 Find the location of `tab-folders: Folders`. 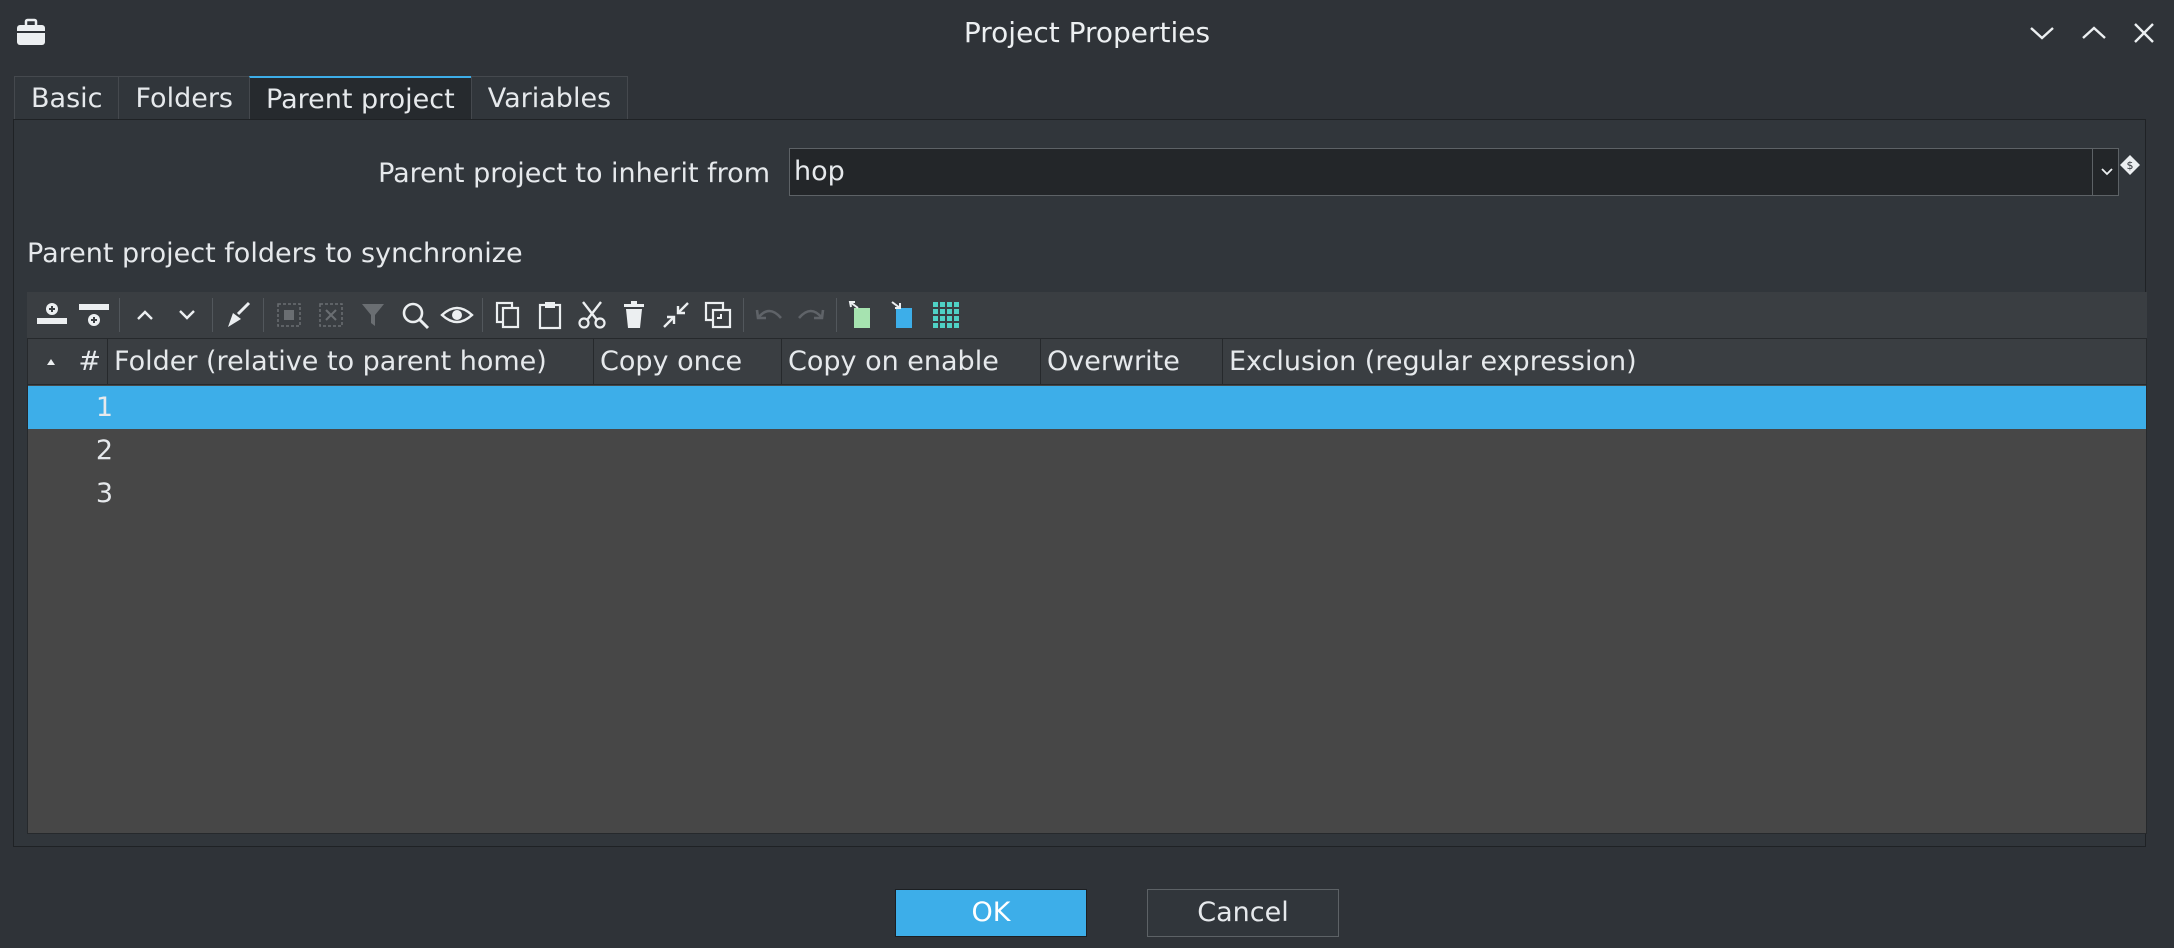

tab-folders: Folders is located at coordinates (184, 98).